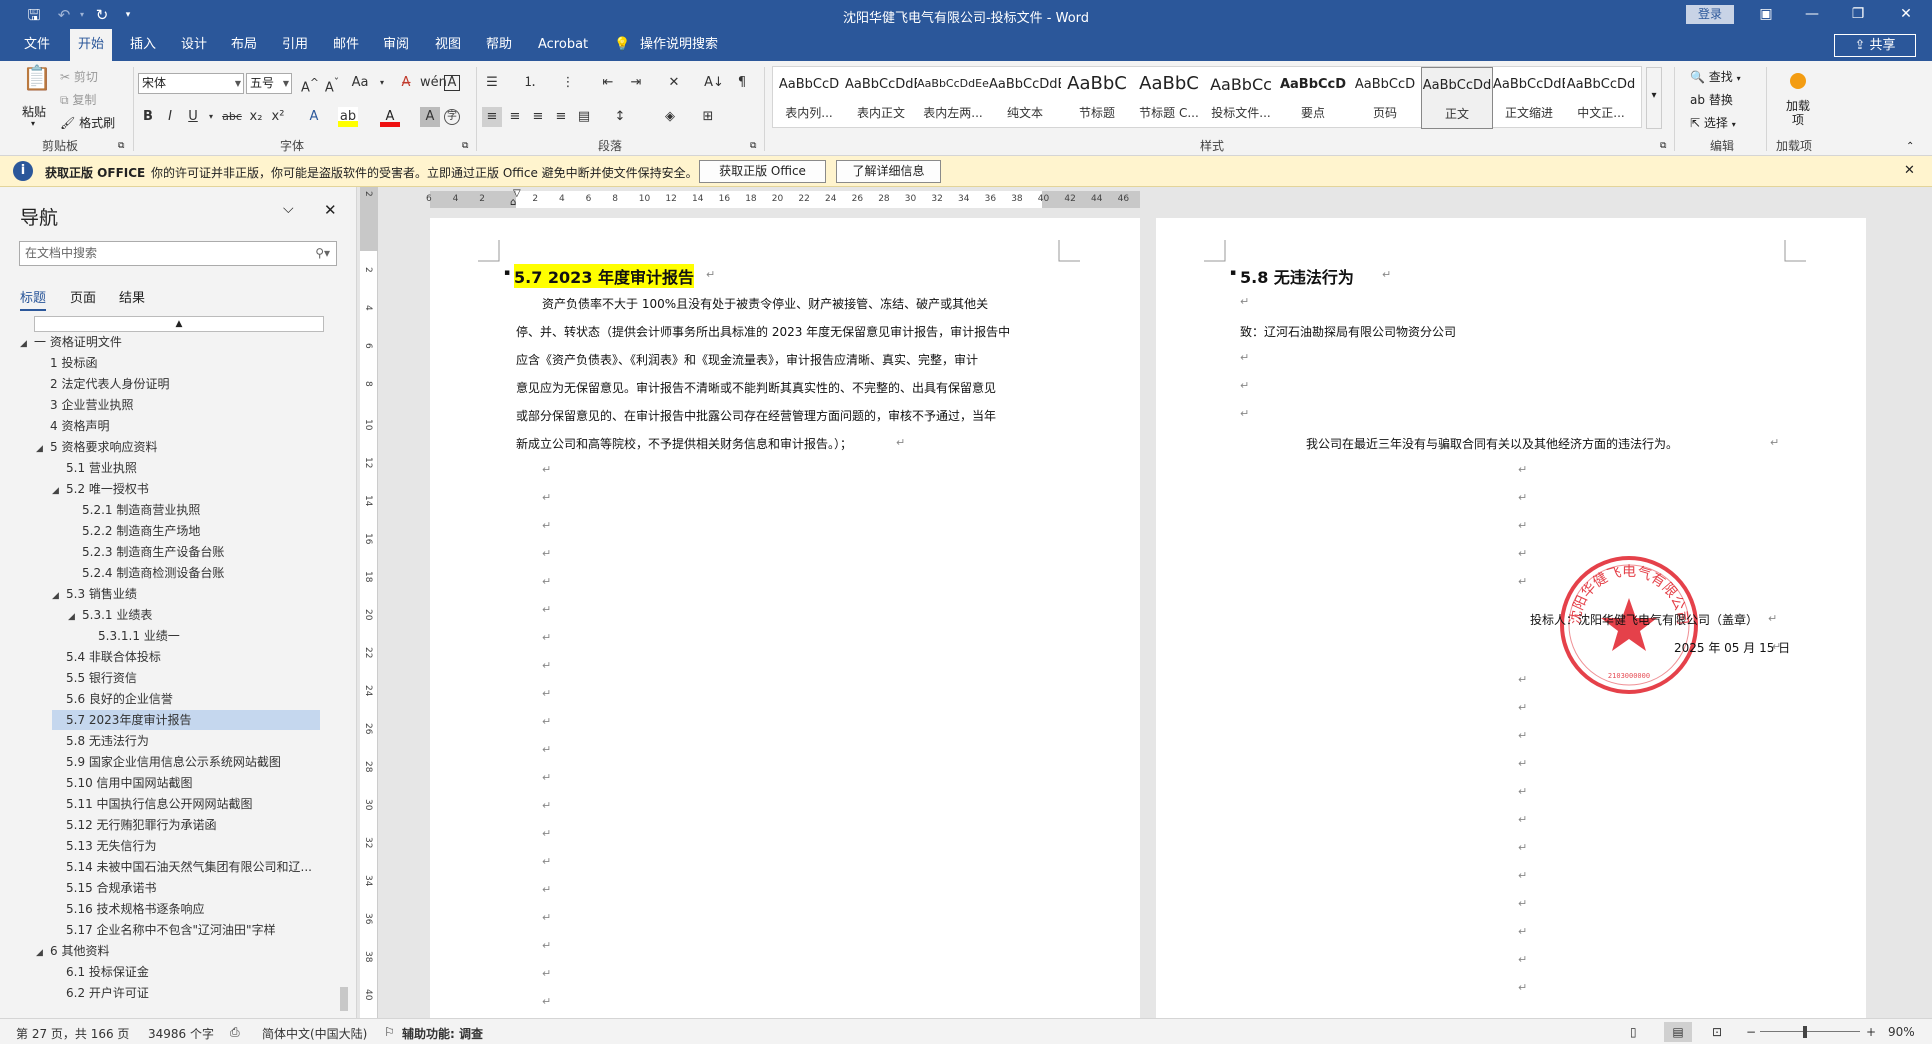  I want to click on numbering-icon: ⒈, so click(530, 83).